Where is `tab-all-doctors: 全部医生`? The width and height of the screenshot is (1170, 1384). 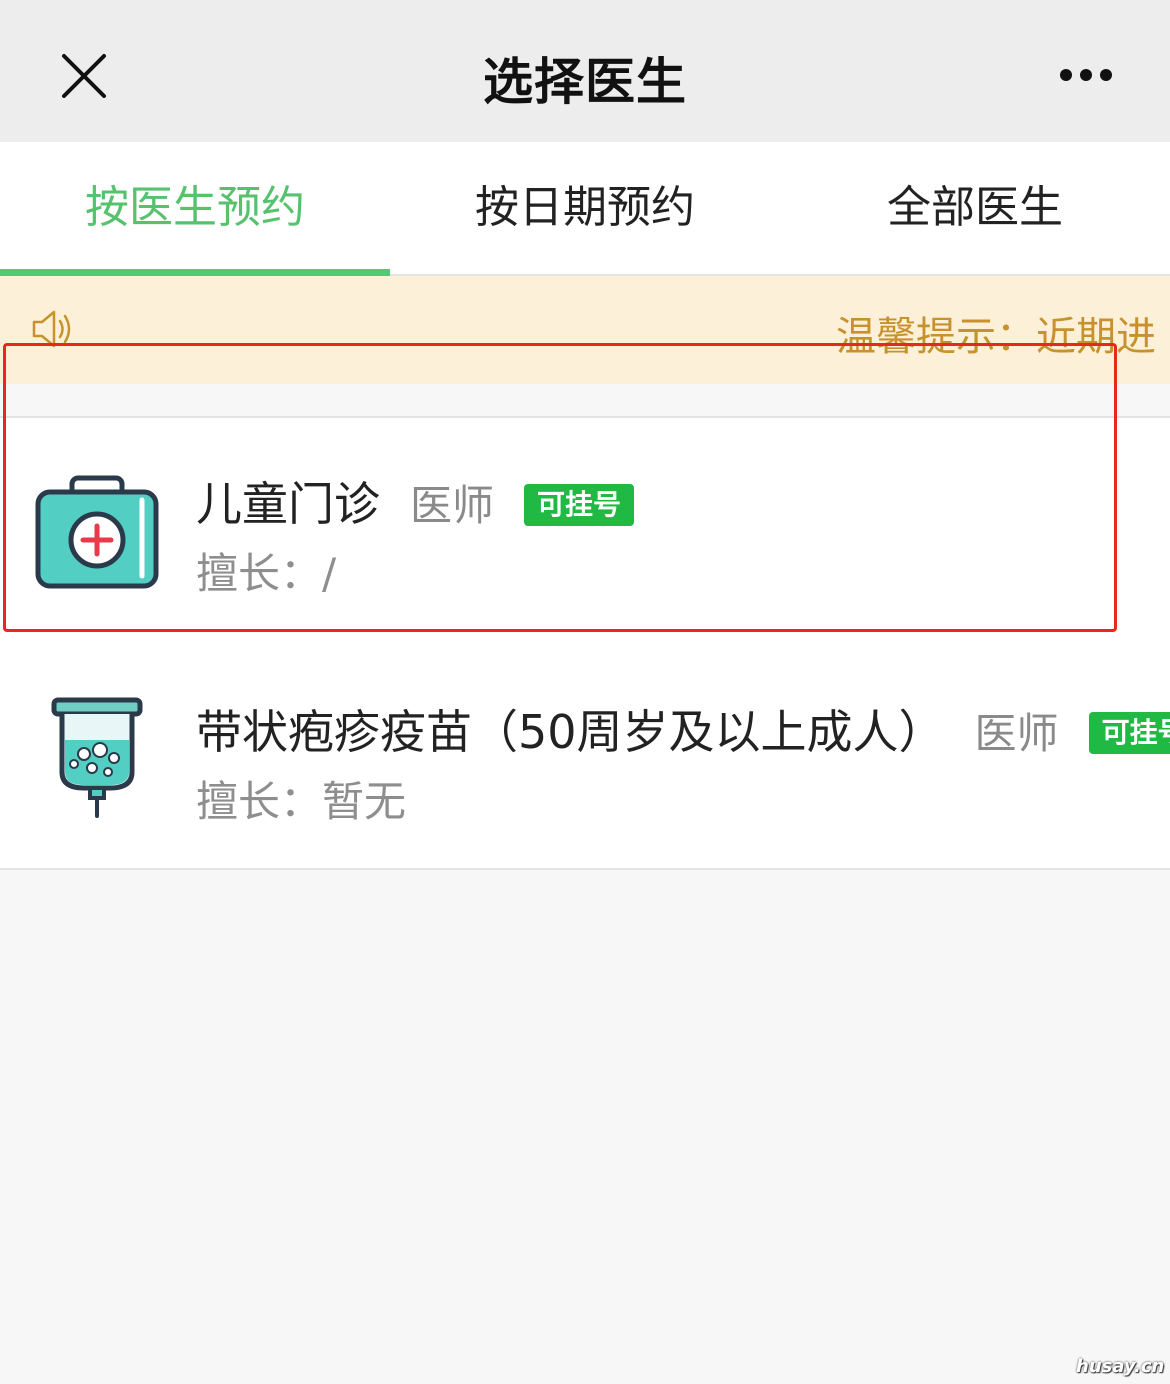
tab-all-doctors: 全部医生 is located at coordinates (975, 208).